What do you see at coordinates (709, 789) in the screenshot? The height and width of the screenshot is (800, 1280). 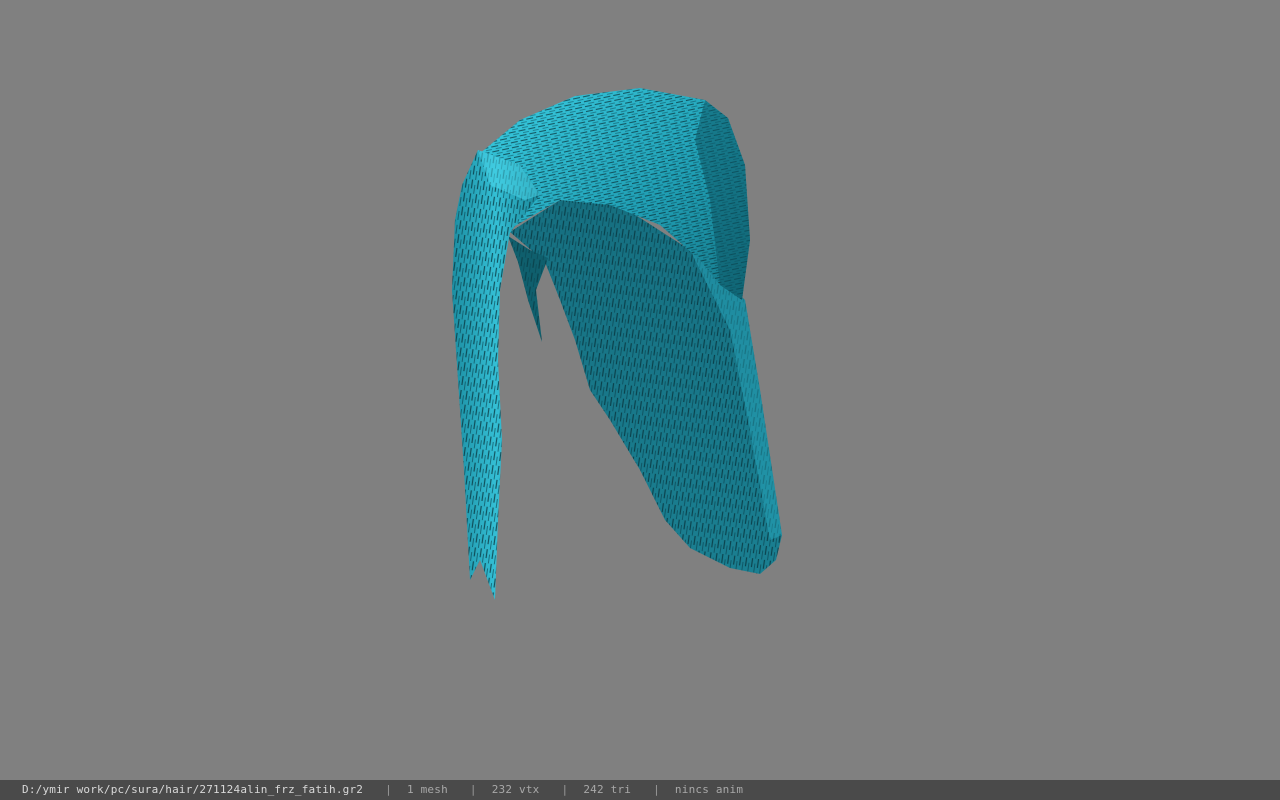 I see `animation-status-label: nincs anim` at bounding box center [709, 789].